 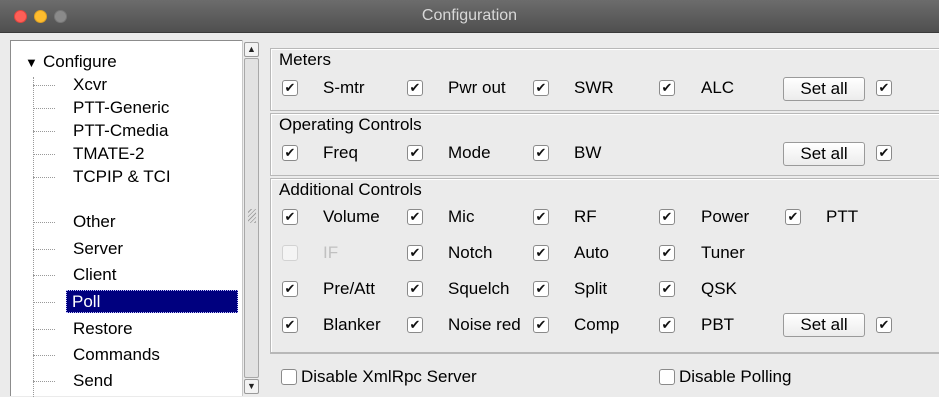 I want to click on tree-item-label: Server, so click(x=98, y=248).